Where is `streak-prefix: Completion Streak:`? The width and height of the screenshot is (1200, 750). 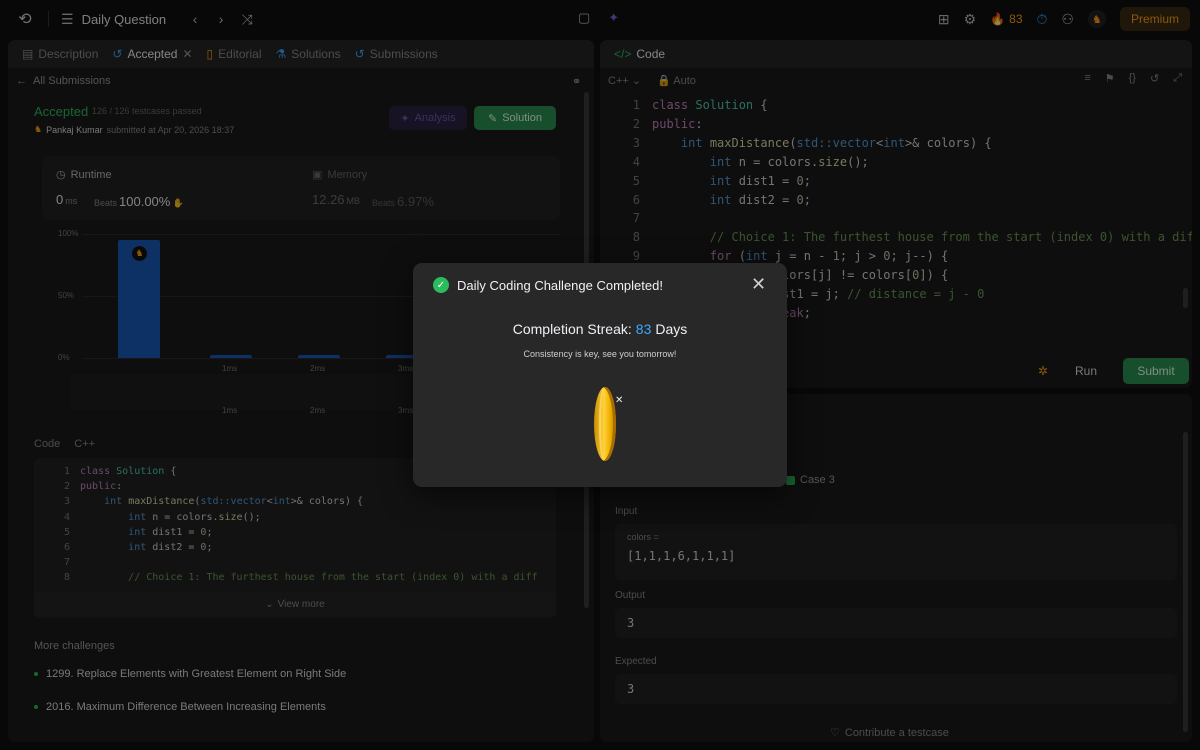
streak-prefix: Completion Streak: is located at coordinates (572, 329).